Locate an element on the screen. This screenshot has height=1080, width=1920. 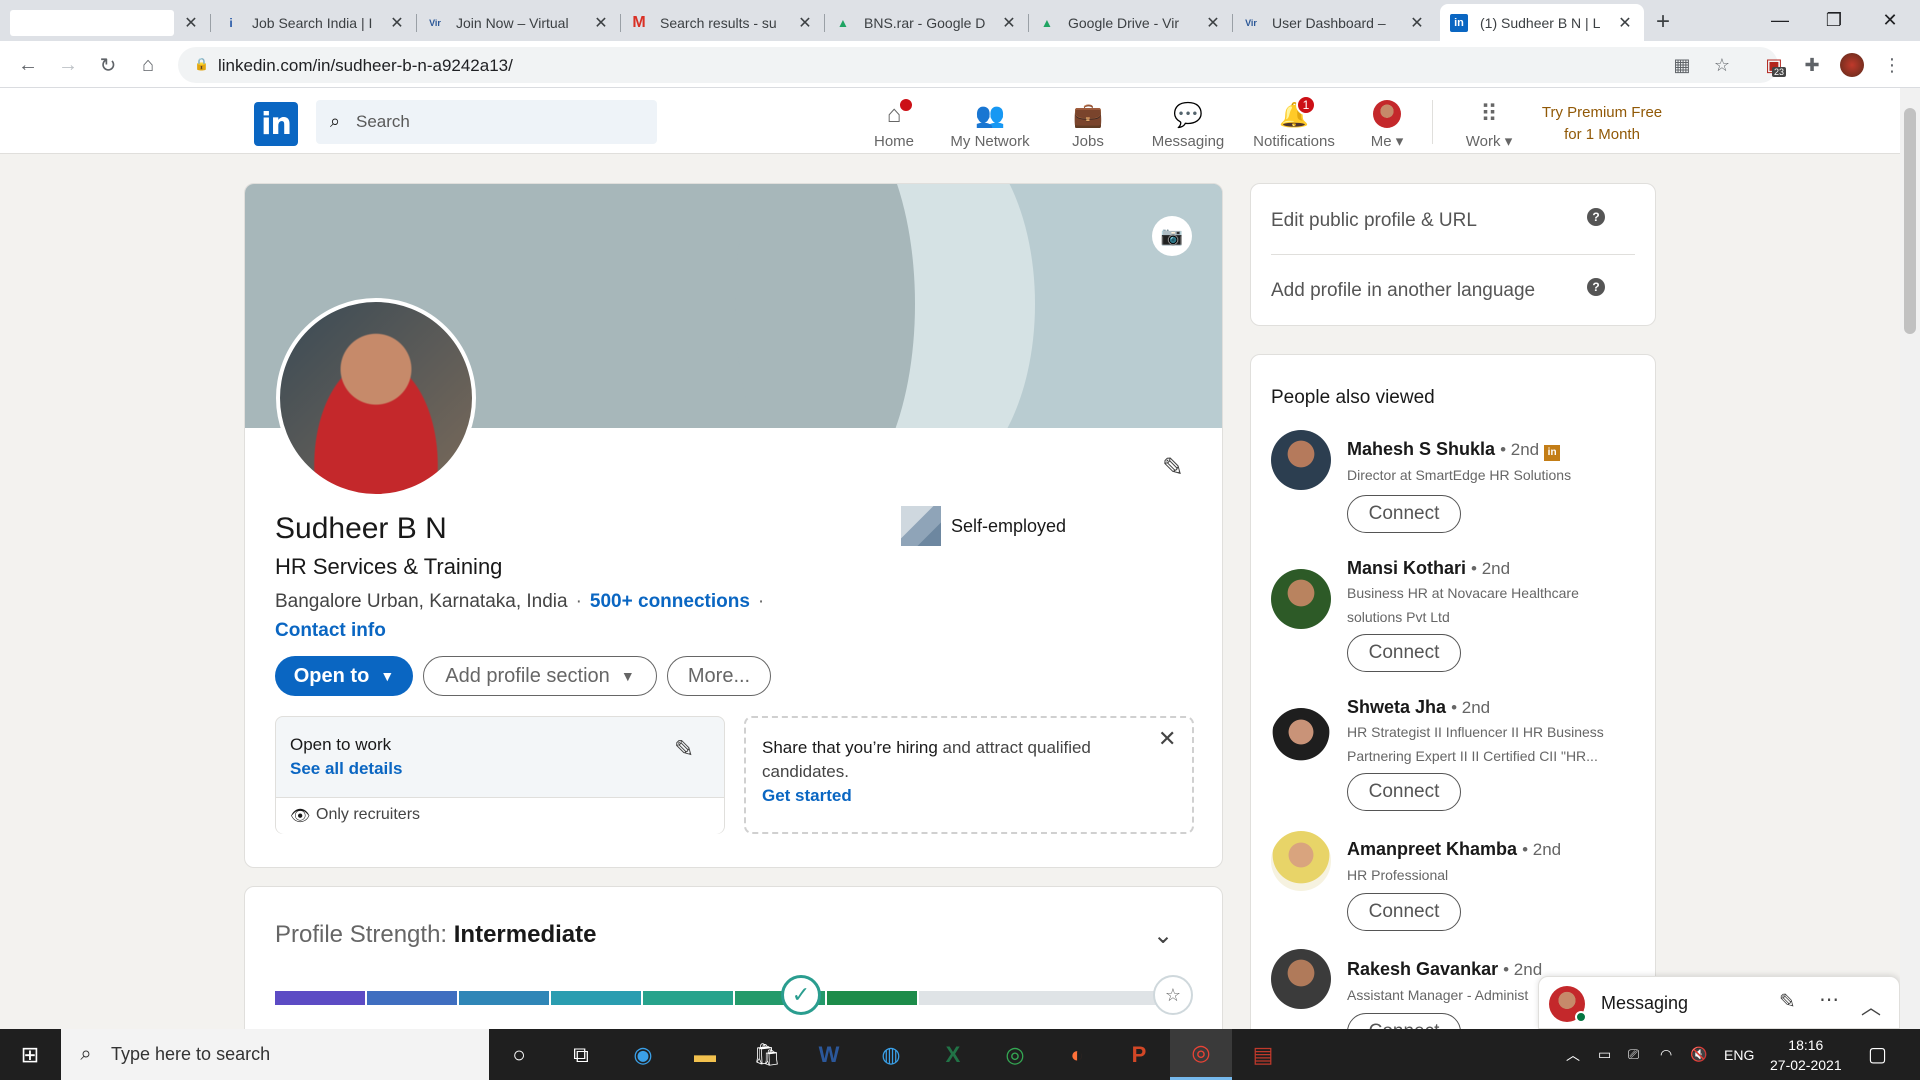
browser-tab-active: in (1) Sudheer B N | L ✕ is located at coordinates (1542, 22).